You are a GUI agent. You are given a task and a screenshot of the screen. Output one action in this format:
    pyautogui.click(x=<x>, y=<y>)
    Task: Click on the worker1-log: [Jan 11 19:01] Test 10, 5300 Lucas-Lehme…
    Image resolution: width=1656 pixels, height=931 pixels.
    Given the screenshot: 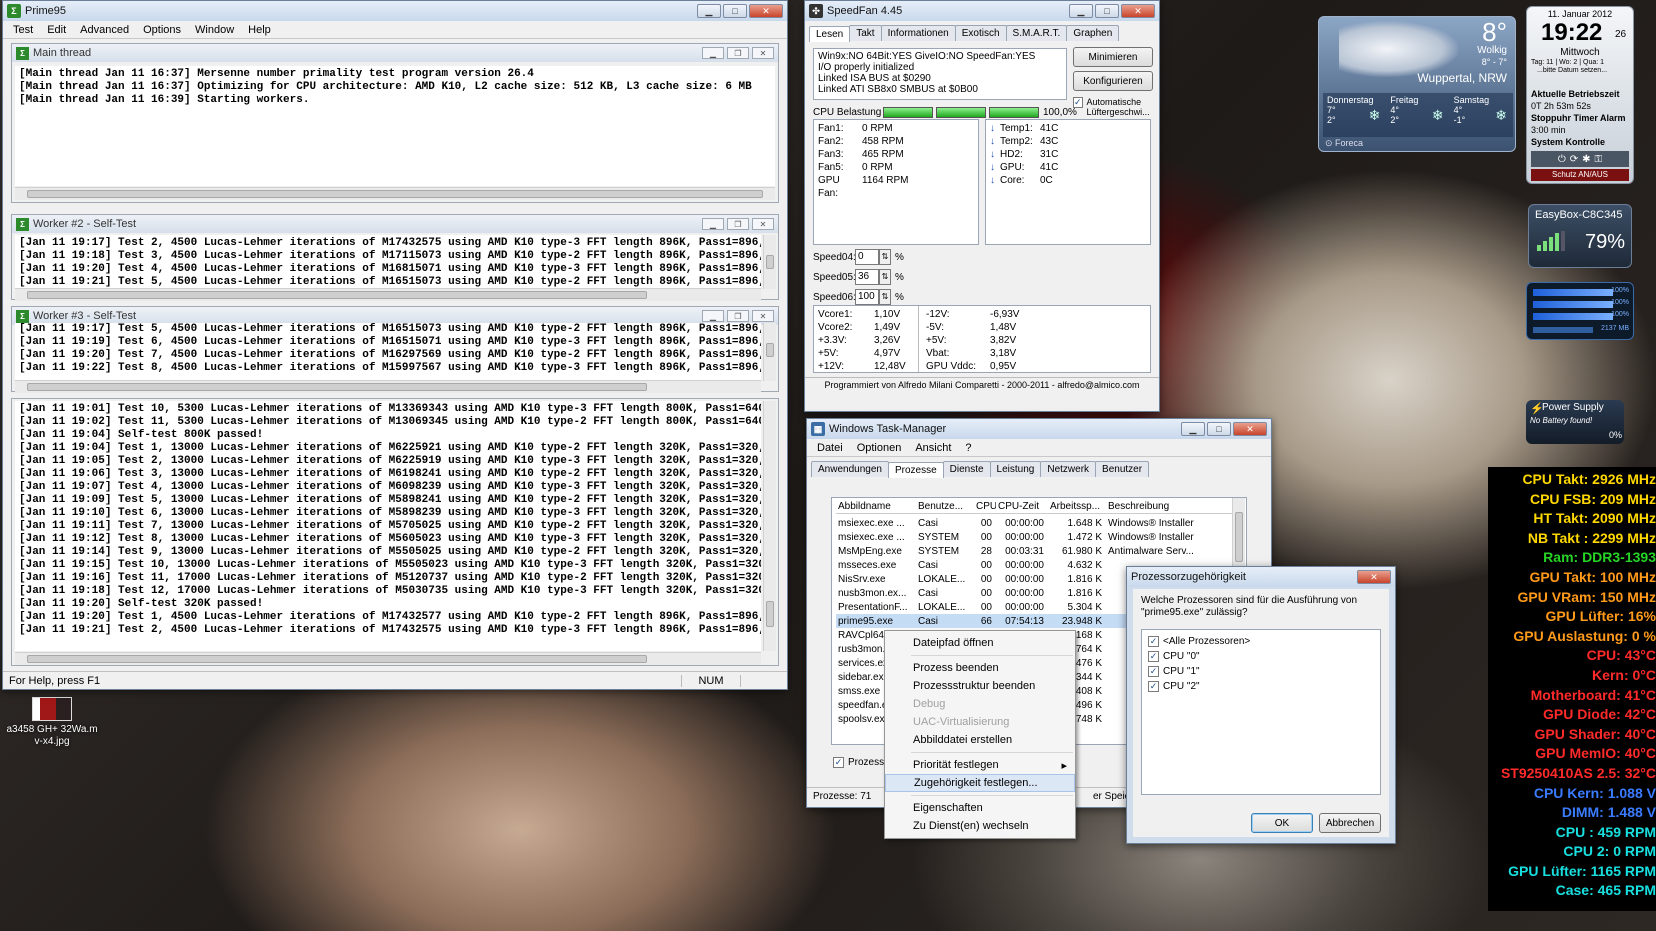 What is the action you would take?
    pyautogui.click(x=388, y=526)
    